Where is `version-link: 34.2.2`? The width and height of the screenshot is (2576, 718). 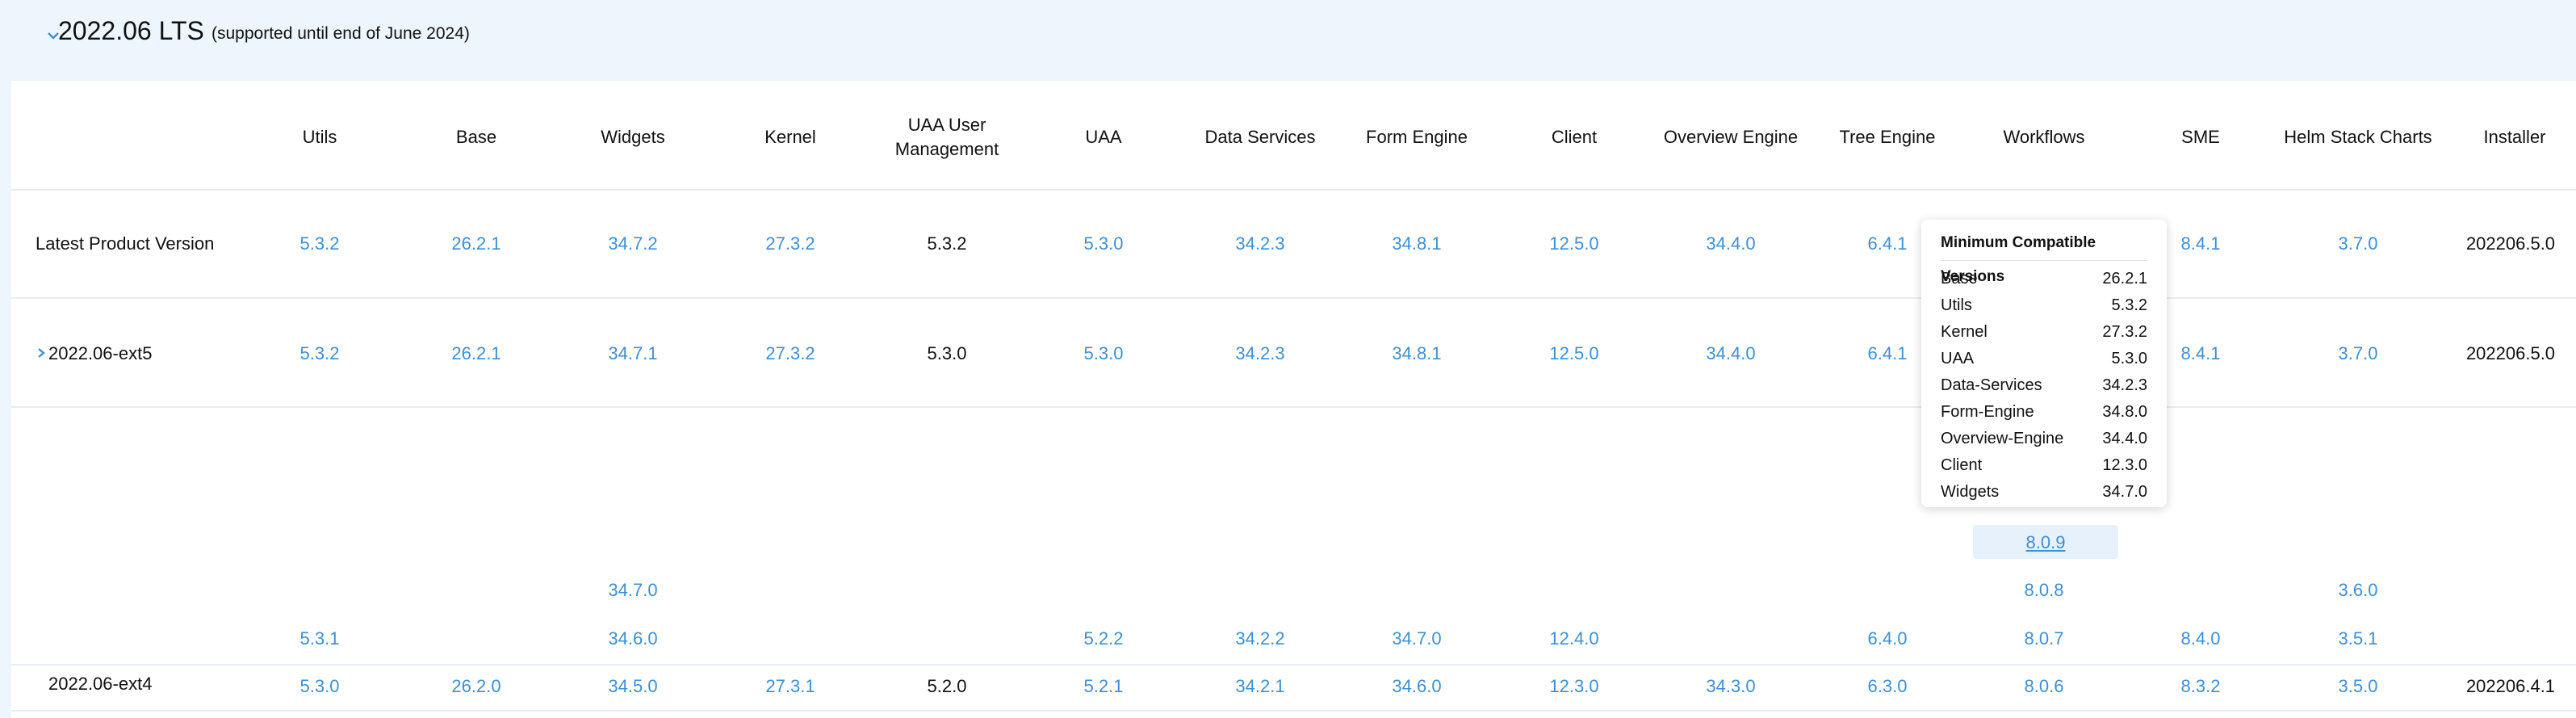
version-link: 34.2.2 is located at coordinates (1260, 638).